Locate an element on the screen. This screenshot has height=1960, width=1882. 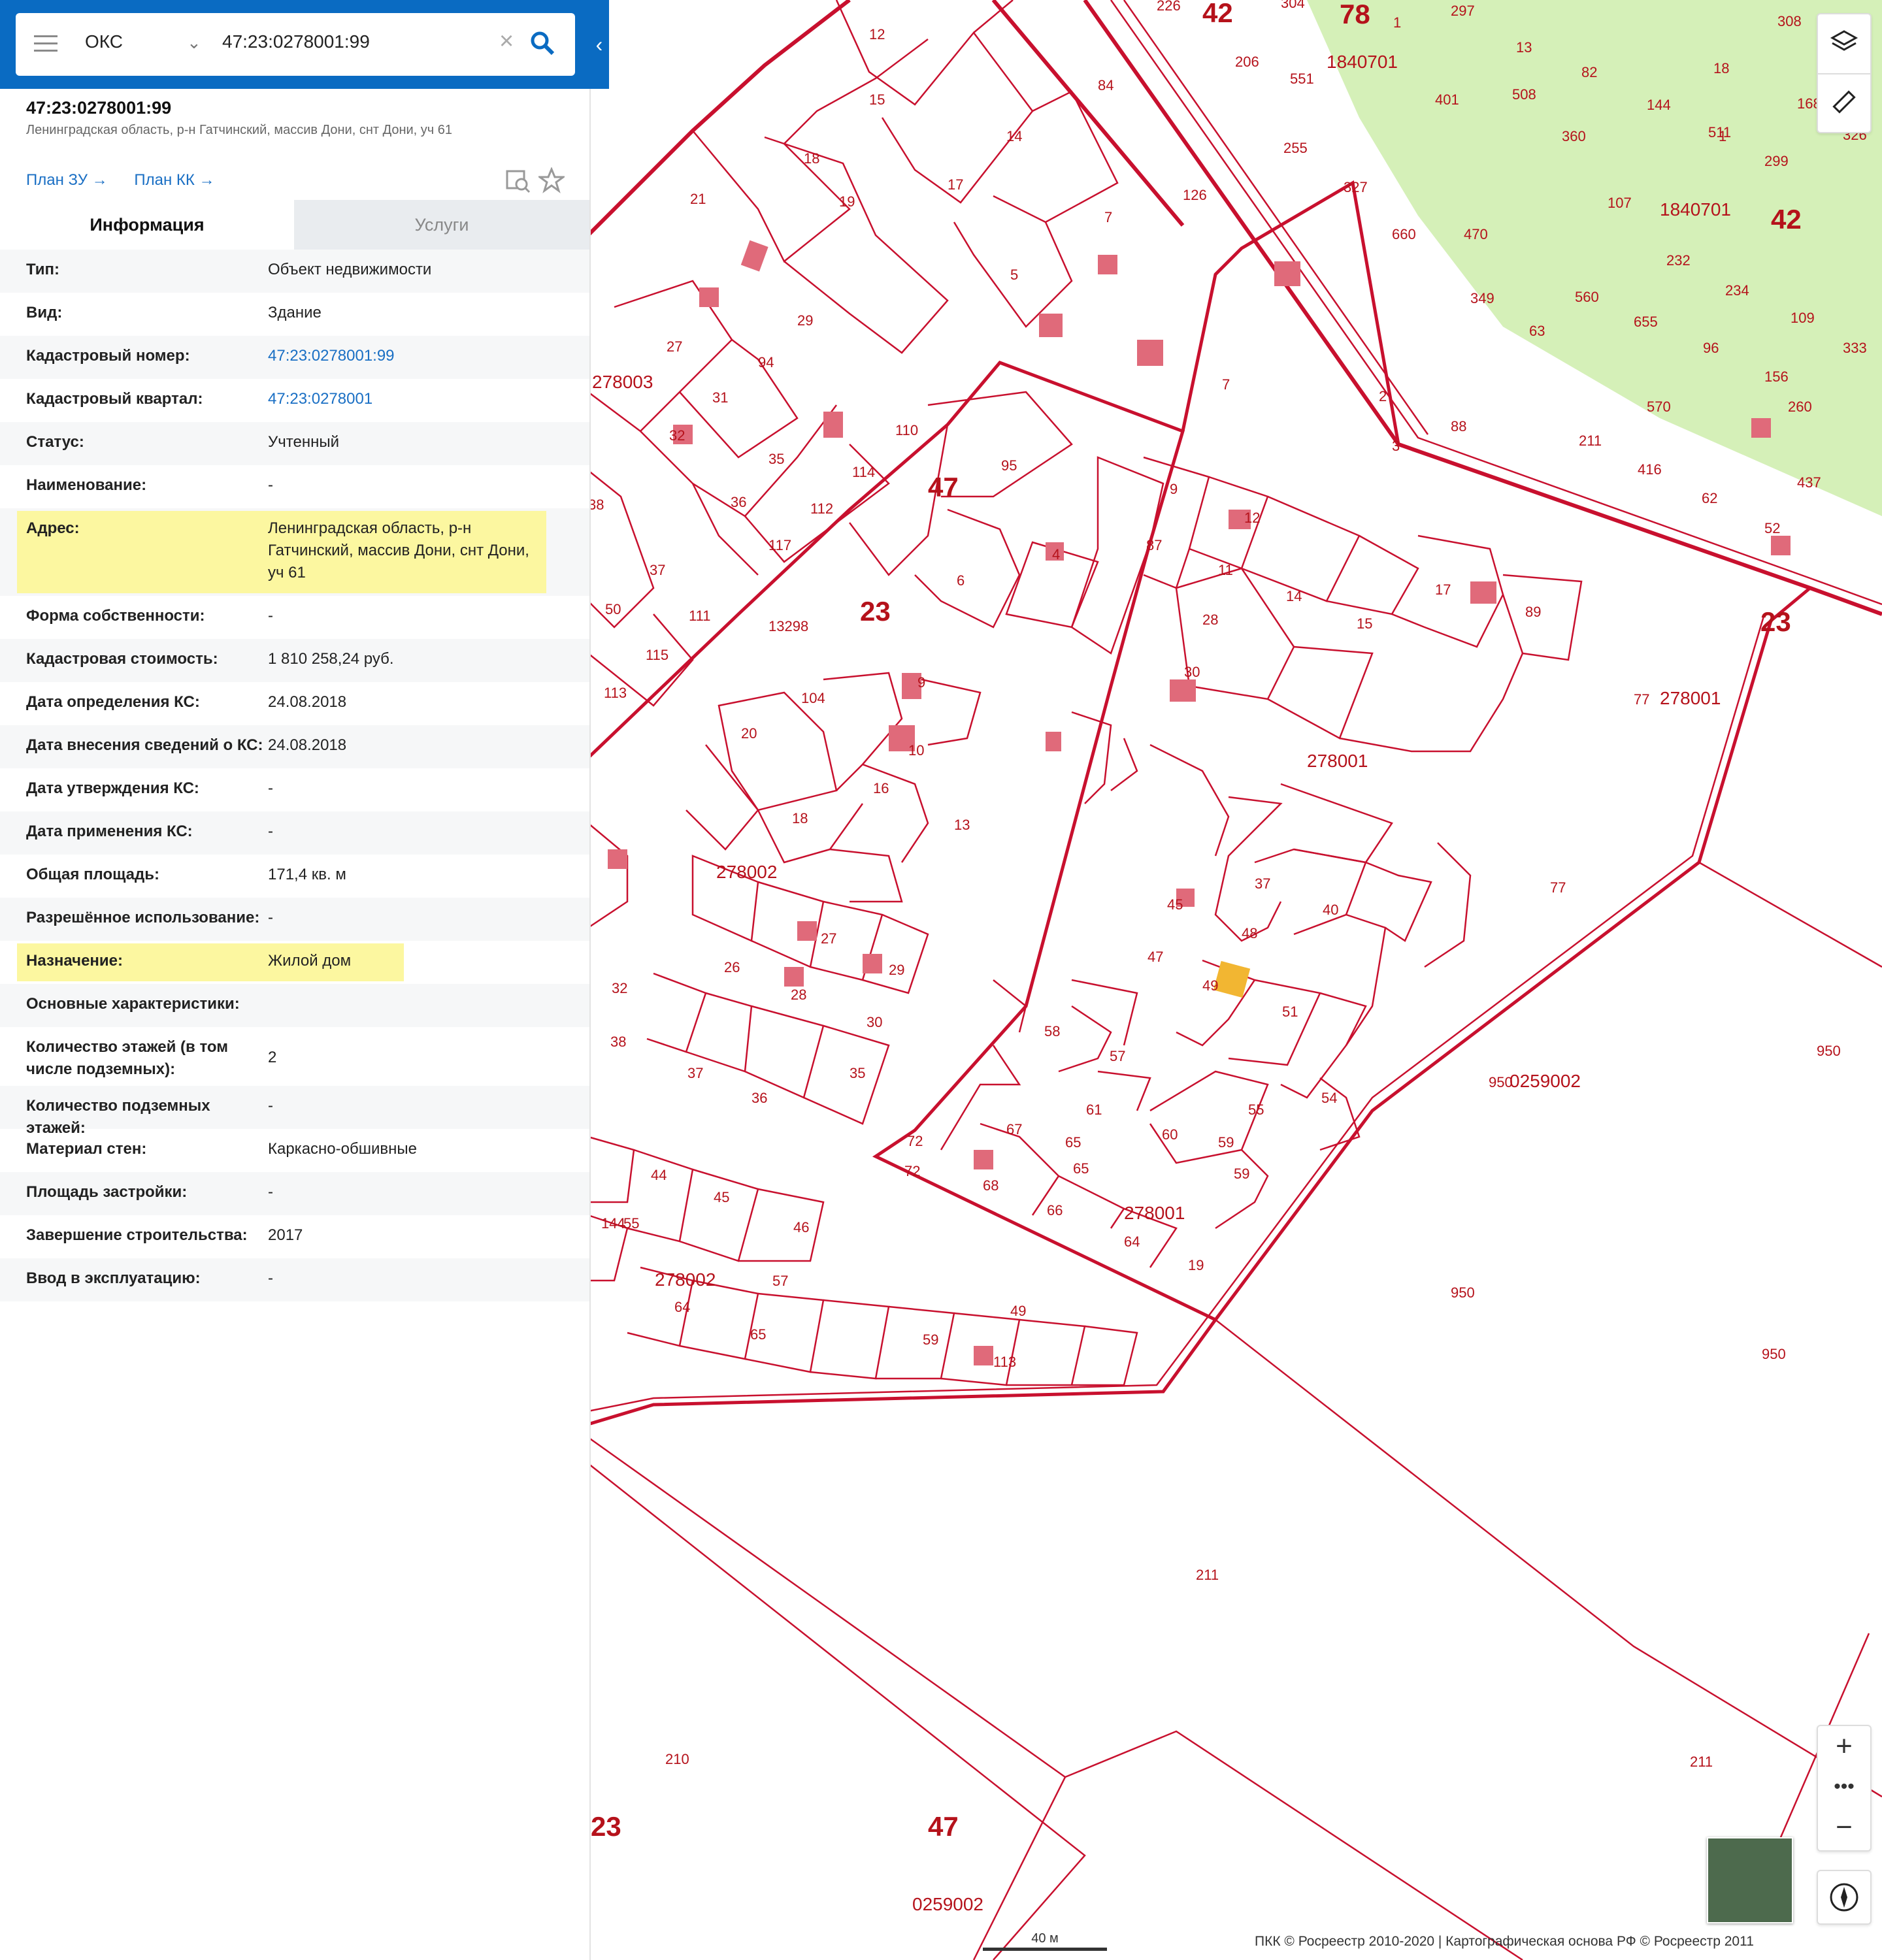
tab-info: Информация is located at coordinates (147, 225).